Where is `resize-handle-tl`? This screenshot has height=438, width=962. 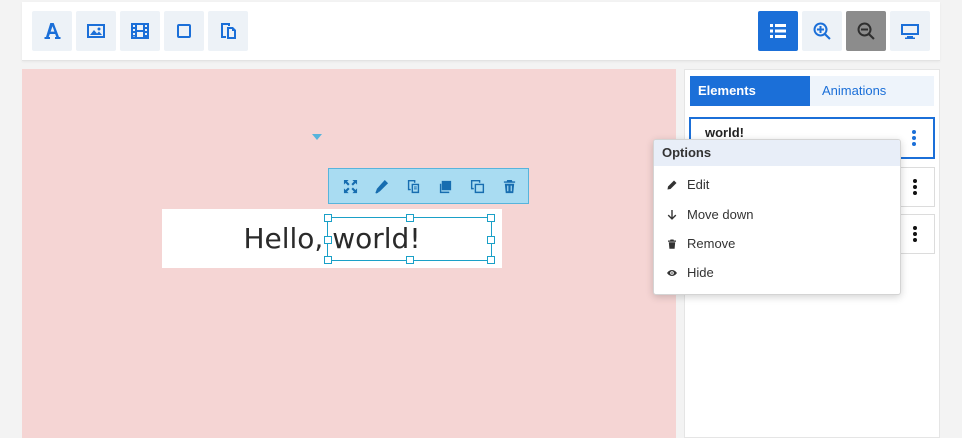
resize-handle-tl is located at coordinates (328, 218).